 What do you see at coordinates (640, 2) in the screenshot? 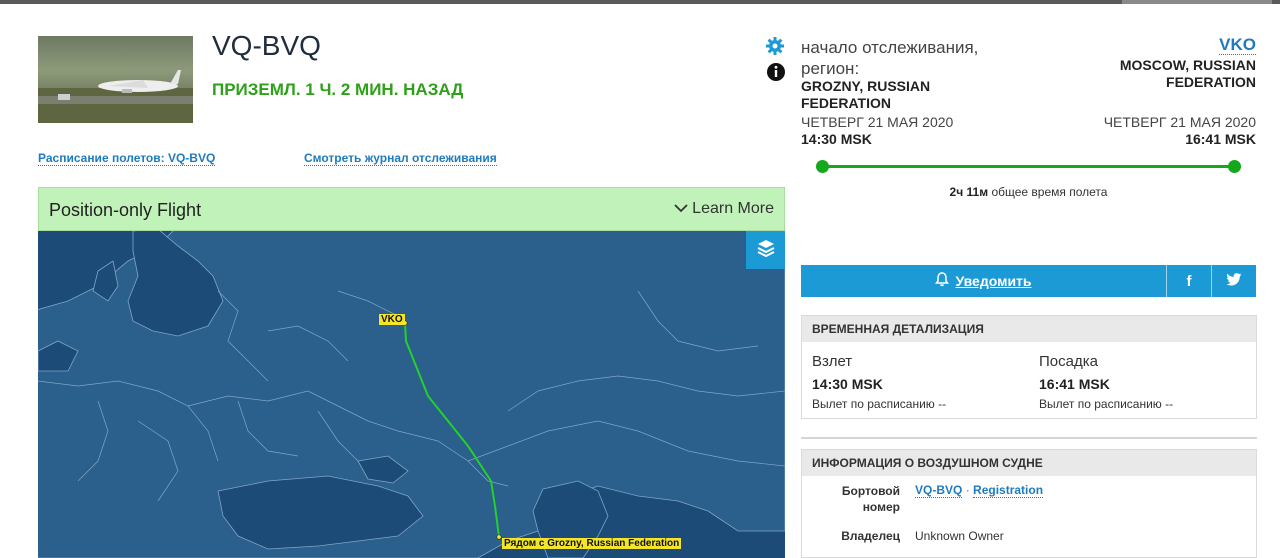
I see `top-scroll-strip` at bounding box center [640, 2].